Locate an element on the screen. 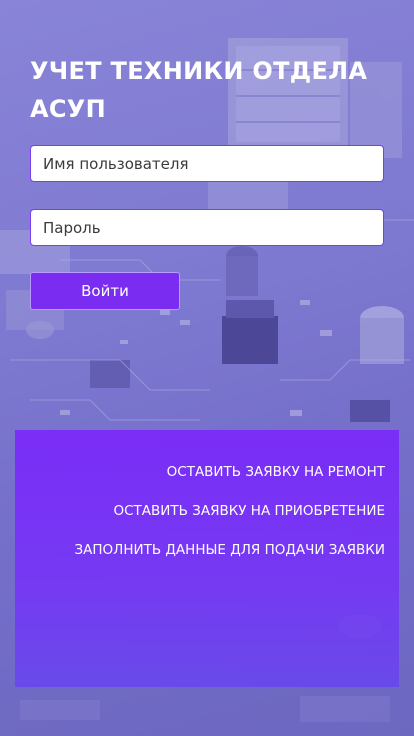  page-title: УЧЕТ ТЕХНИКИ ОТДЕЛА АСУП is located at coordinates (199, 90).